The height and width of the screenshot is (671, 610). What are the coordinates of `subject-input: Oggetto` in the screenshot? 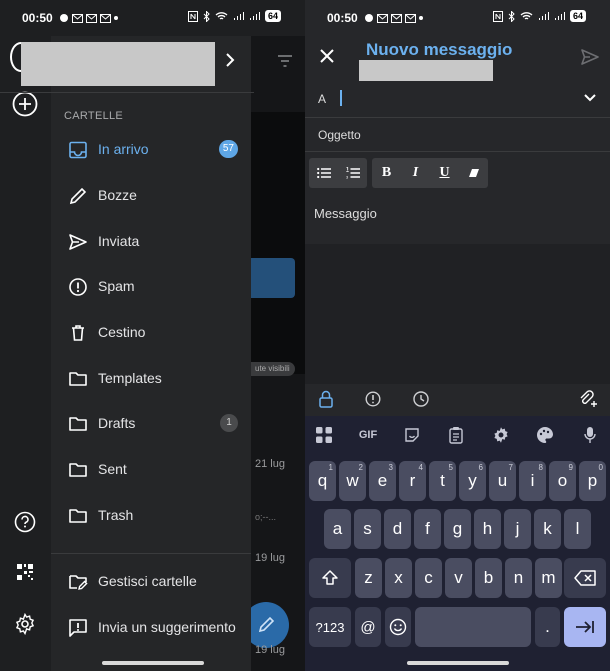 It's located at (339, 135).